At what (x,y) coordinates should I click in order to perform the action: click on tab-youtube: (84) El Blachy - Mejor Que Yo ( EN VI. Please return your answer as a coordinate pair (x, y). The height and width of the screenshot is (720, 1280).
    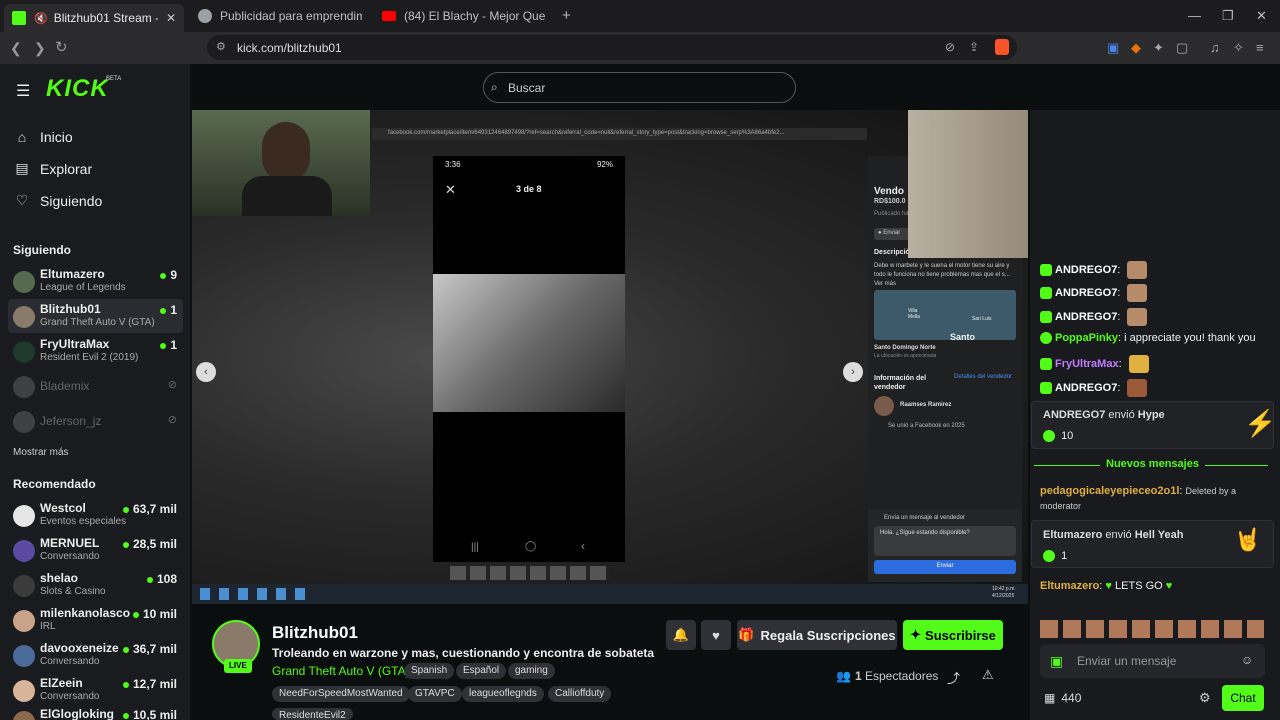
    Looking at the image, I should click on (464, 16).